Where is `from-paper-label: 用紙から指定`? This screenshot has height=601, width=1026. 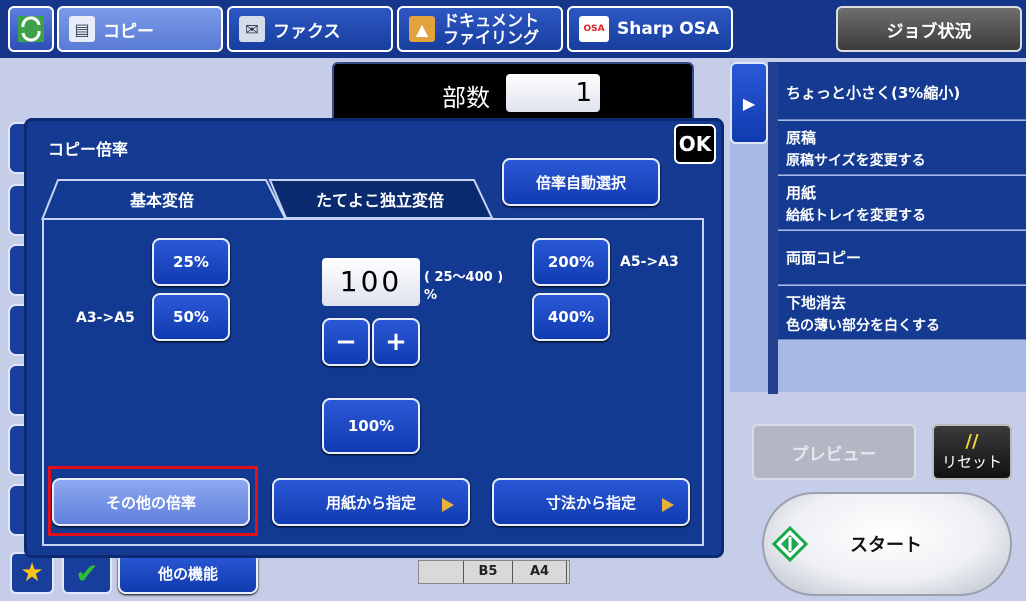 from-paper-label: 用紙から指定 is located at coordinates (370, 502).